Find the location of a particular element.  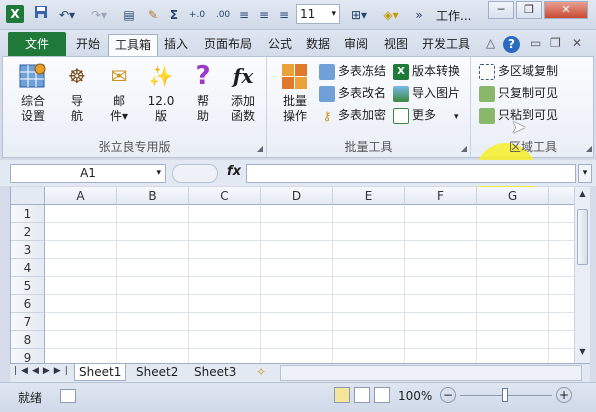

doc-minimize-icon: ▭ is located at coordinates (535, 43).